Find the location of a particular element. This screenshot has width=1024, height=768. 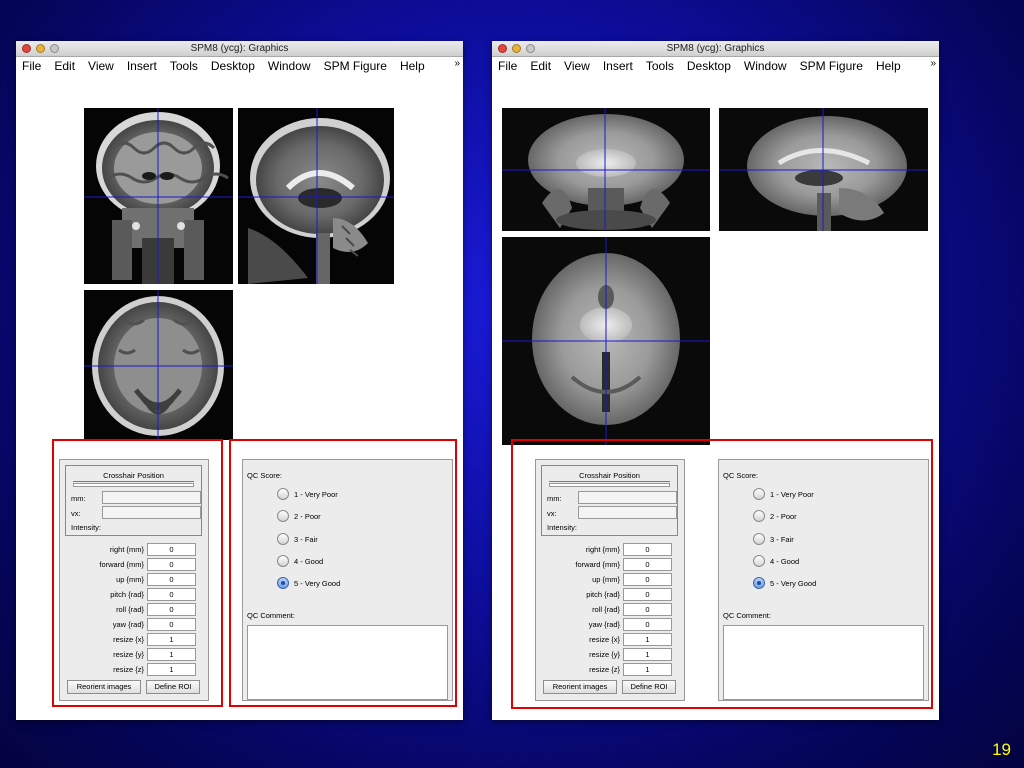

param-row-forward: forward {mm} 0 is located at coordinates (609, 565).